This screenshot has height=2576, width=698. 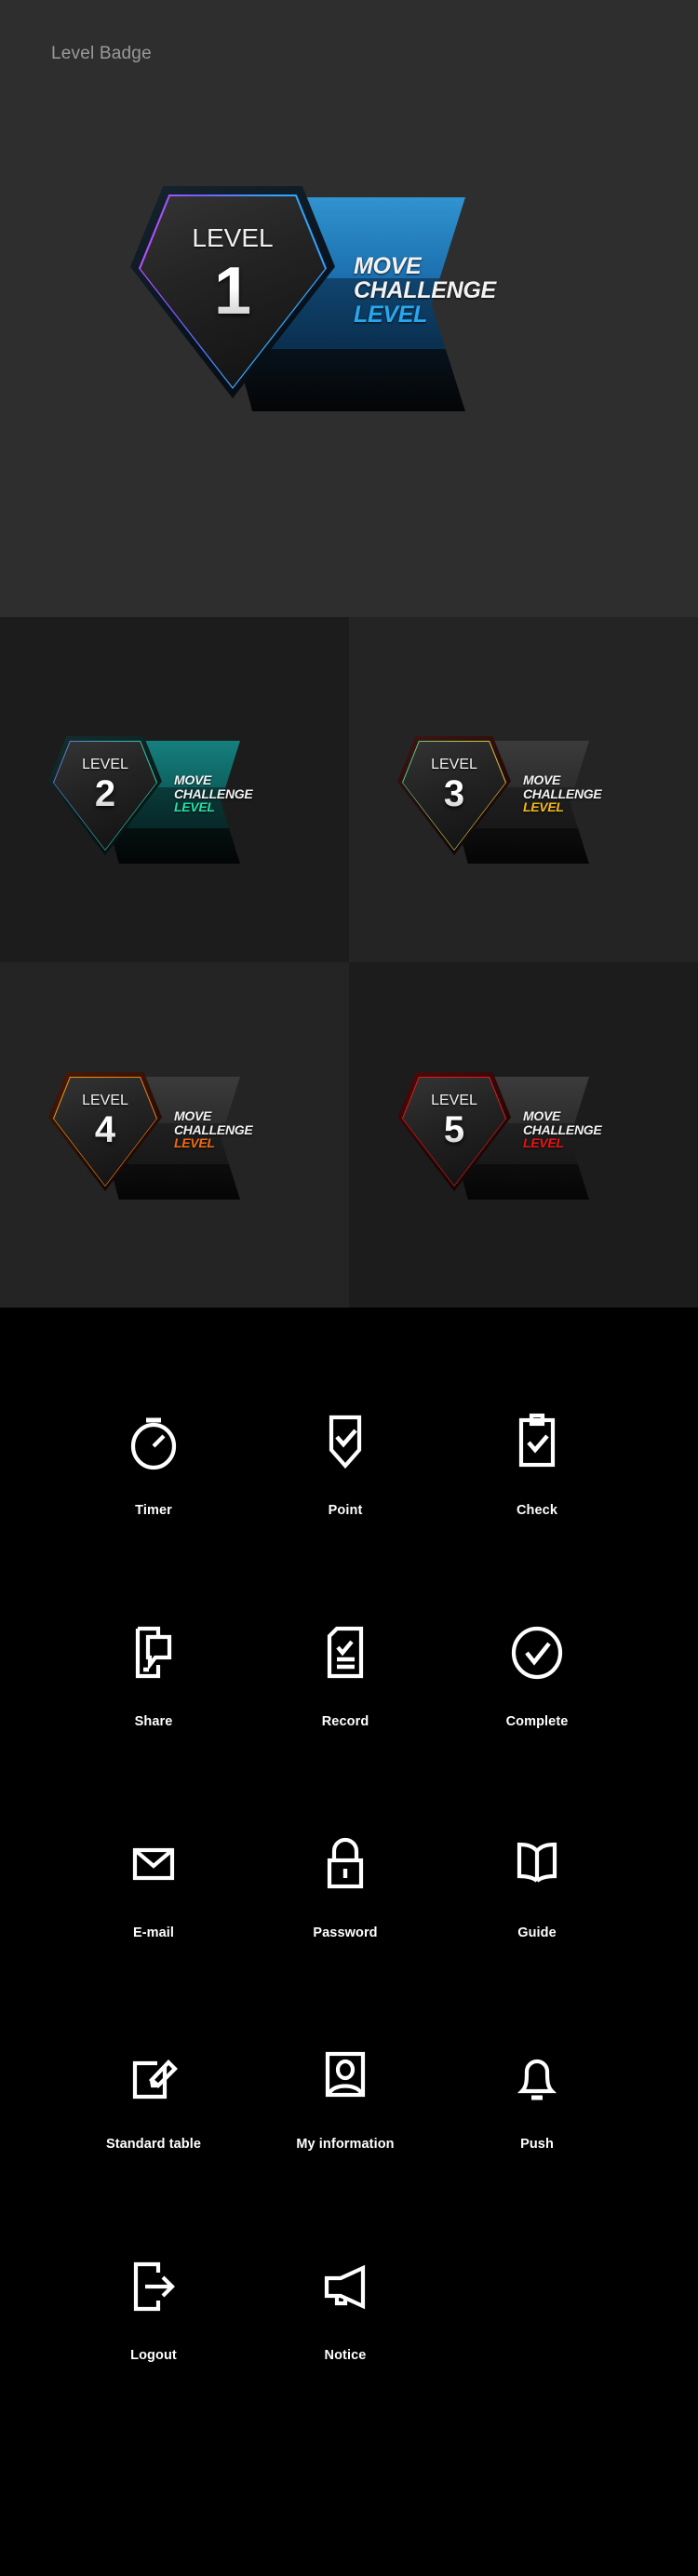 I want to click on icon-row: Share Record Complete, so click(x=349, y=1706).